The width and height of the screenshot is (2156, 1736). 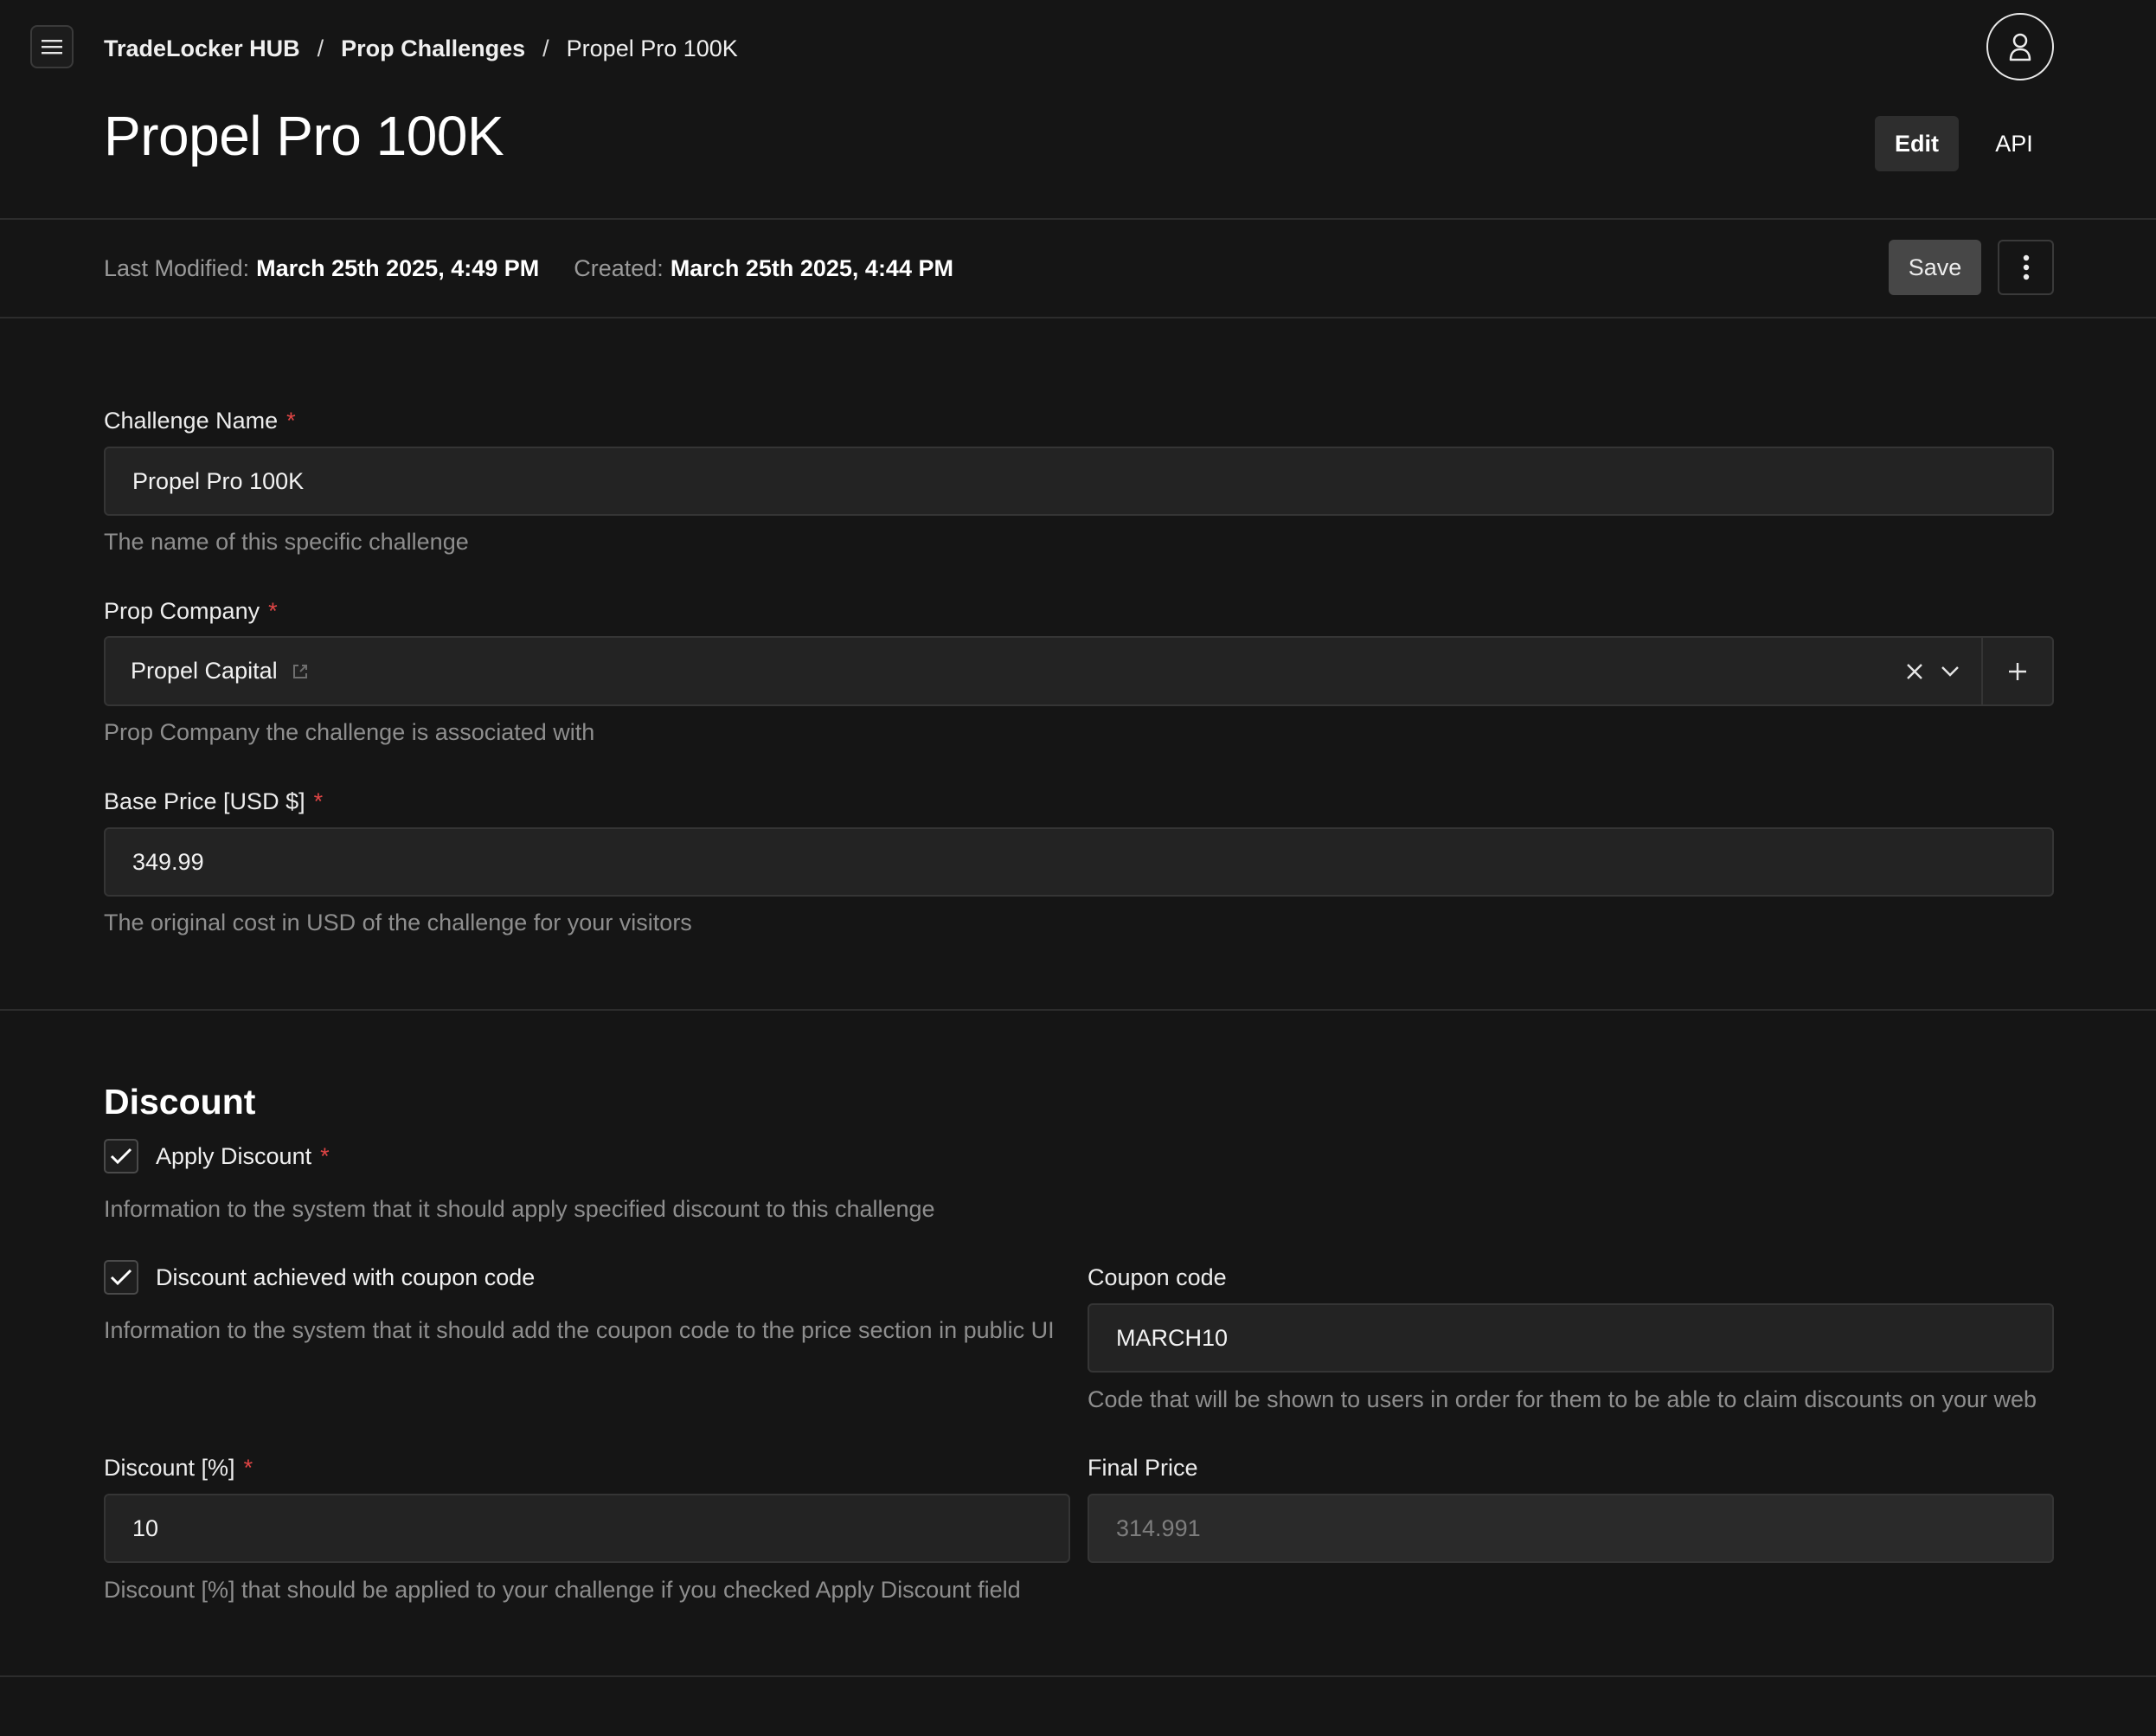 I want to click on discount-percent-label: Discount [%] *, so click(x=179, y=1468).